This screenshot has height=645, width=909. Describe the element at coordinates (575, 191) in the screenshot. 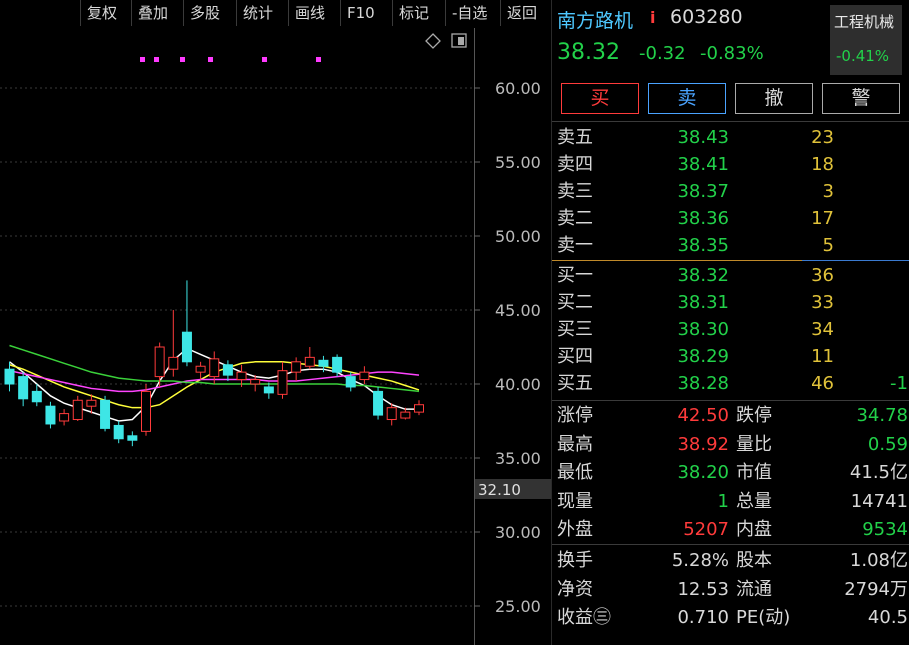

I see `ask-level-label: 卖三` at that location.